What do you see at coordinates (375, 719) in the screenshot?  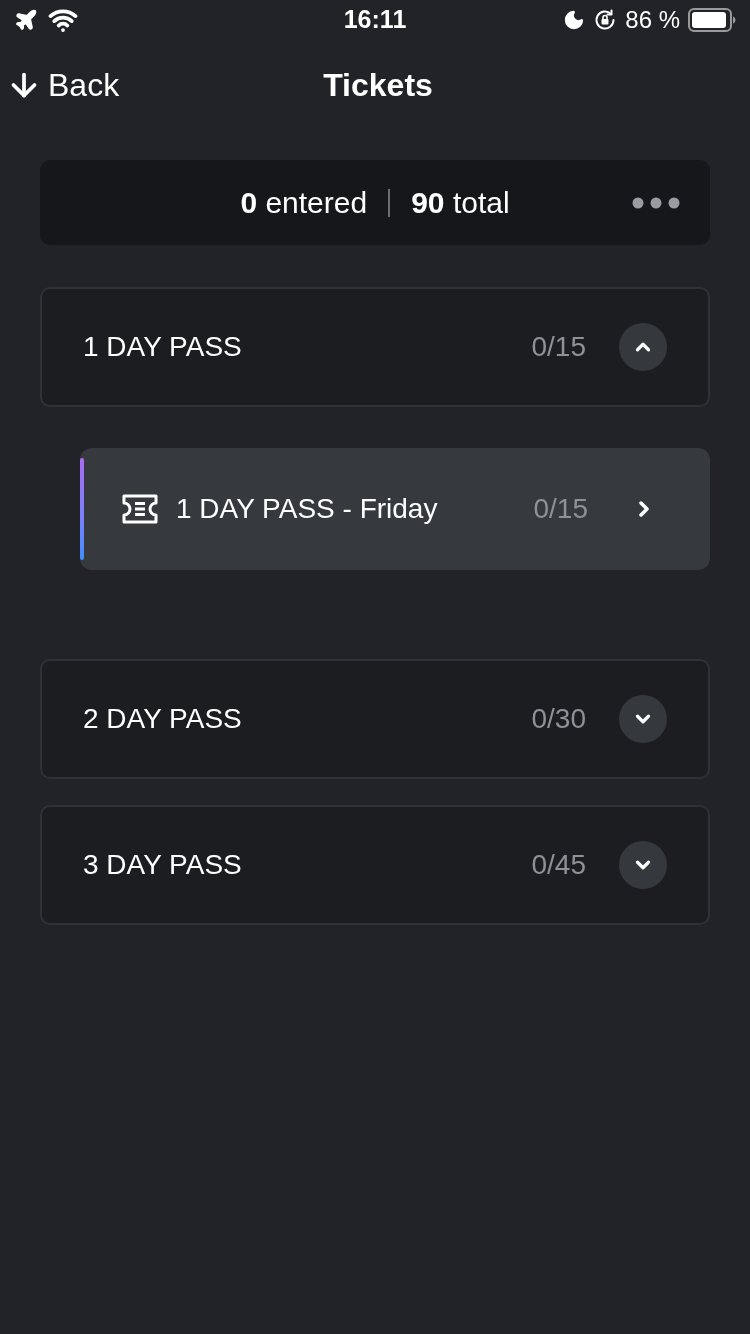 I see `pass-group-card: 2 DAY PASS 0/30` at bounding box center [375, 719].